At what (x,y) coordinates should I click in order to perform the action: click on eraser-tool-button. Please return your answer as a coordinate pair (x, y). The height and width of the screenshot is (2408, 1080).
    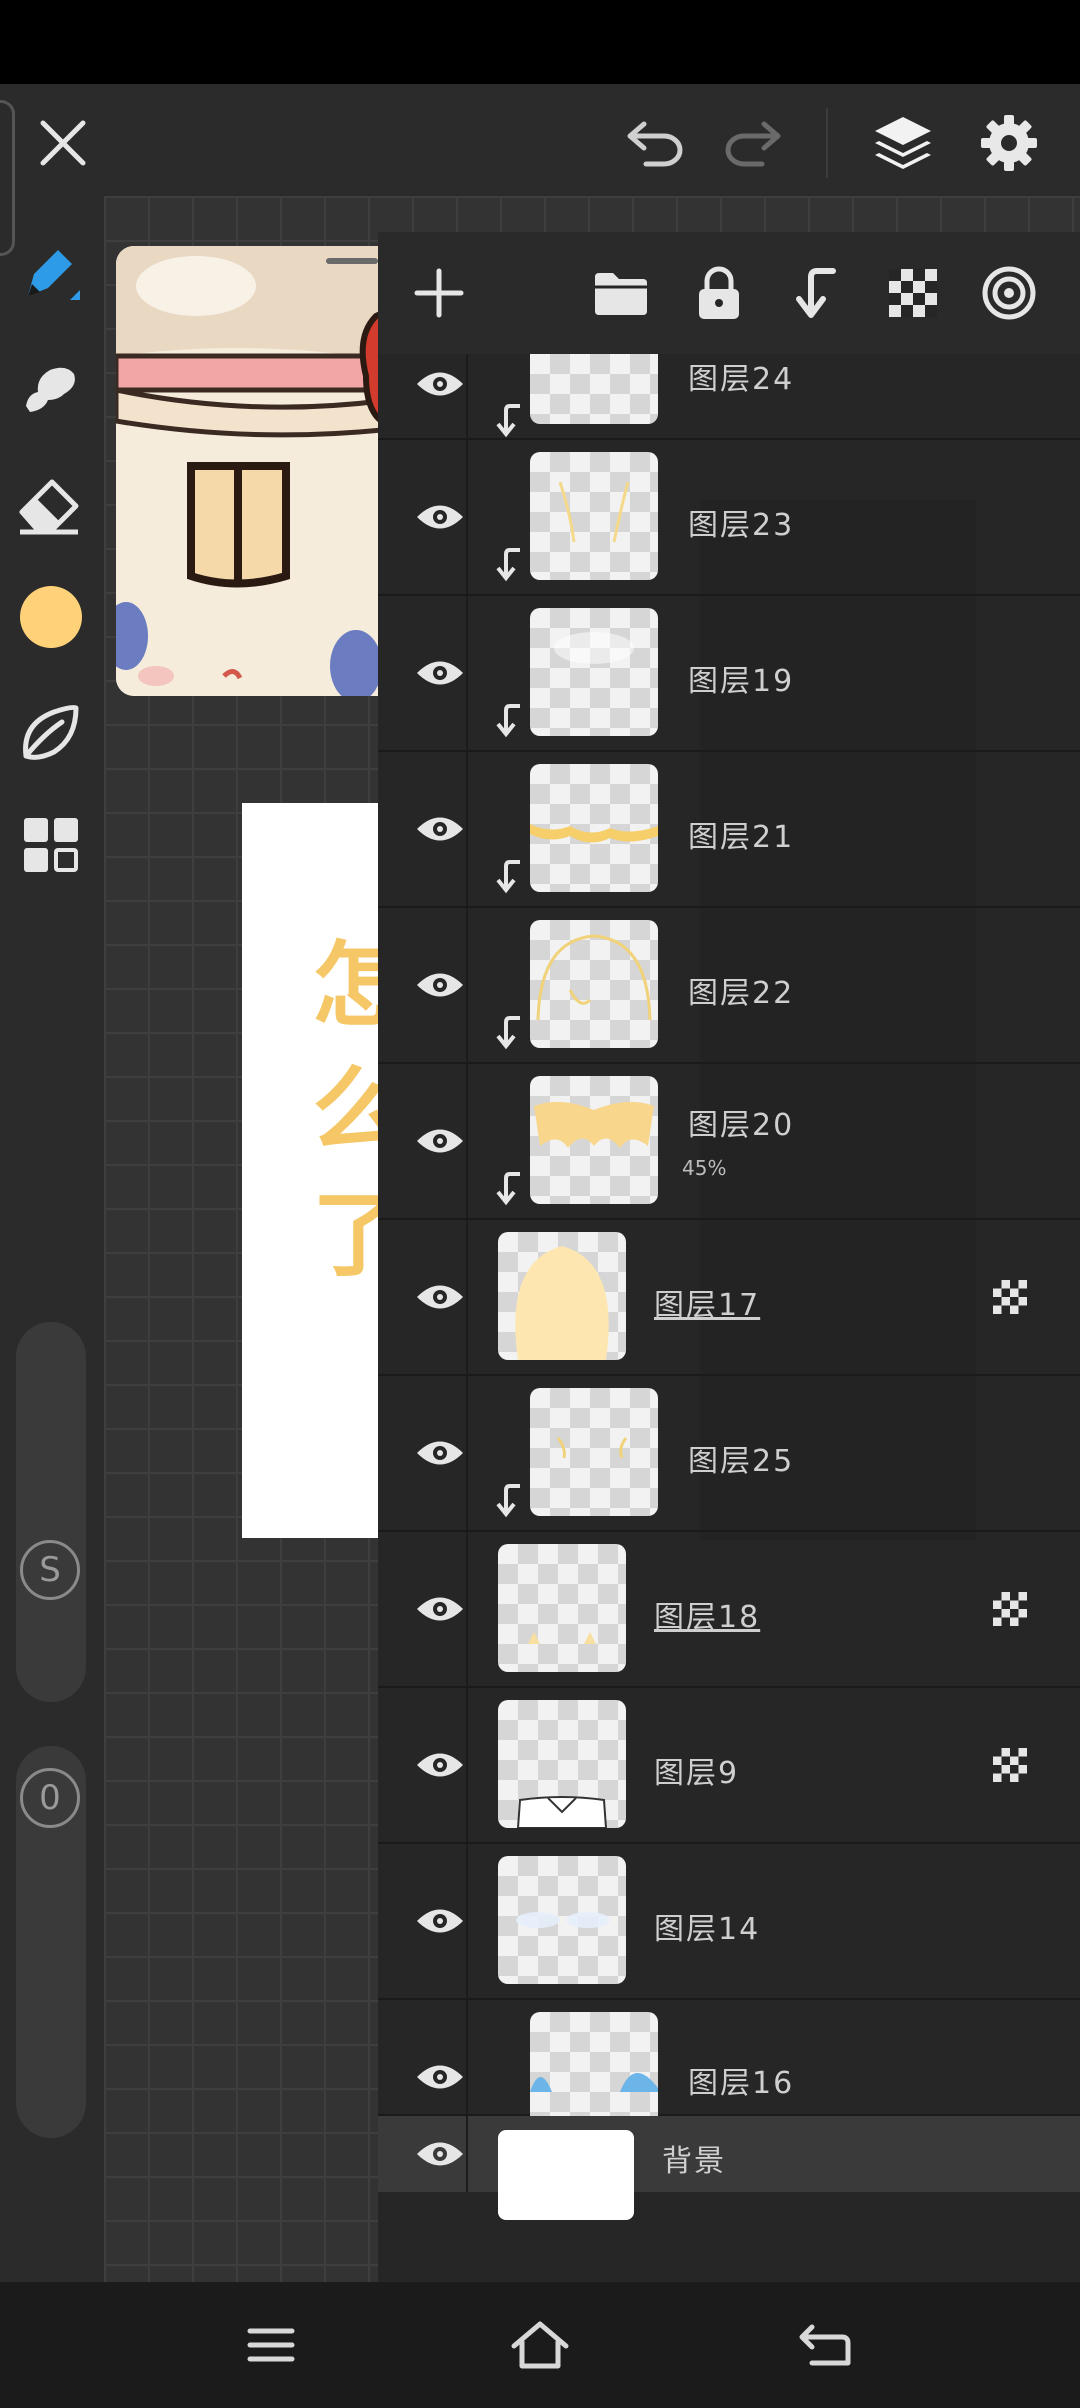
    Looking at the image, I should click on (49, 503).